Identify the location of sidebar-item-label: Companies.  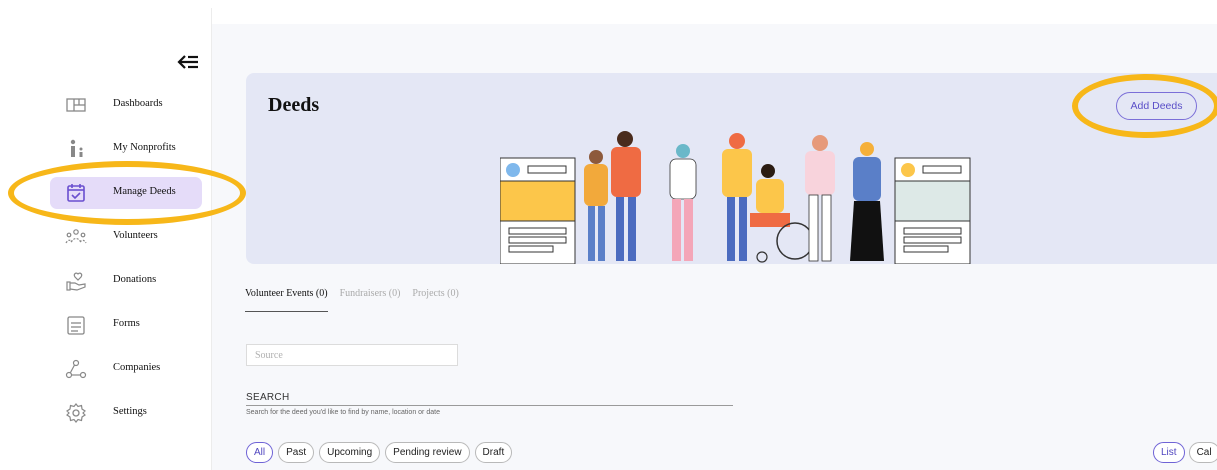
(137, 367).